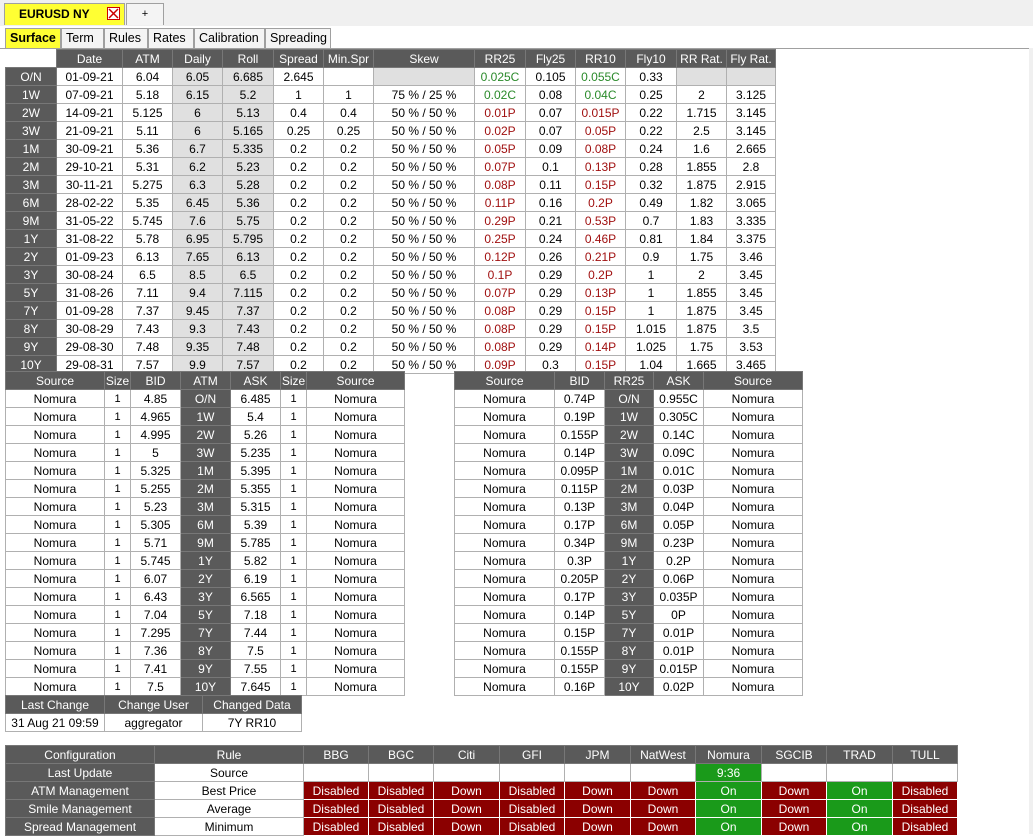 Image resolution: width=1033 pixels, height=836 pixels. What do you see at coordinates (255, 524) in the screenshot?
I see `atm_quotes-cell-ask: 5.39` at bounding box center [255, 524].